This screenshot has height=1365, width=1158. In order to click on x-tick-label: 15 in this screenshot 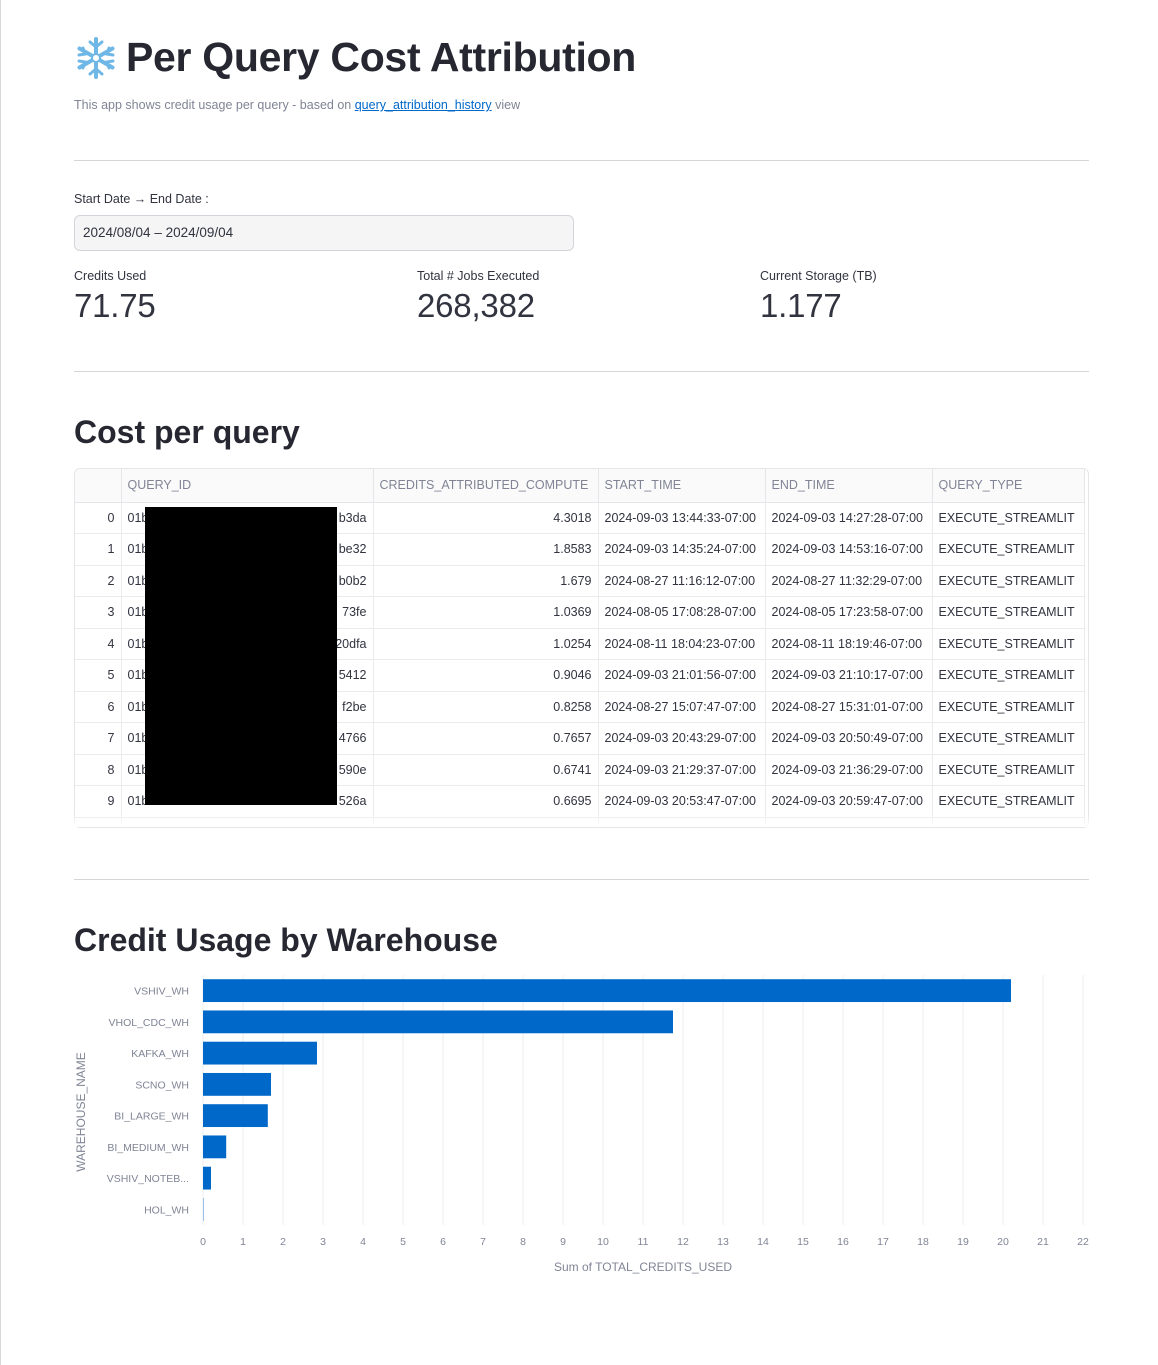, I will do `click(803, 1242)`.